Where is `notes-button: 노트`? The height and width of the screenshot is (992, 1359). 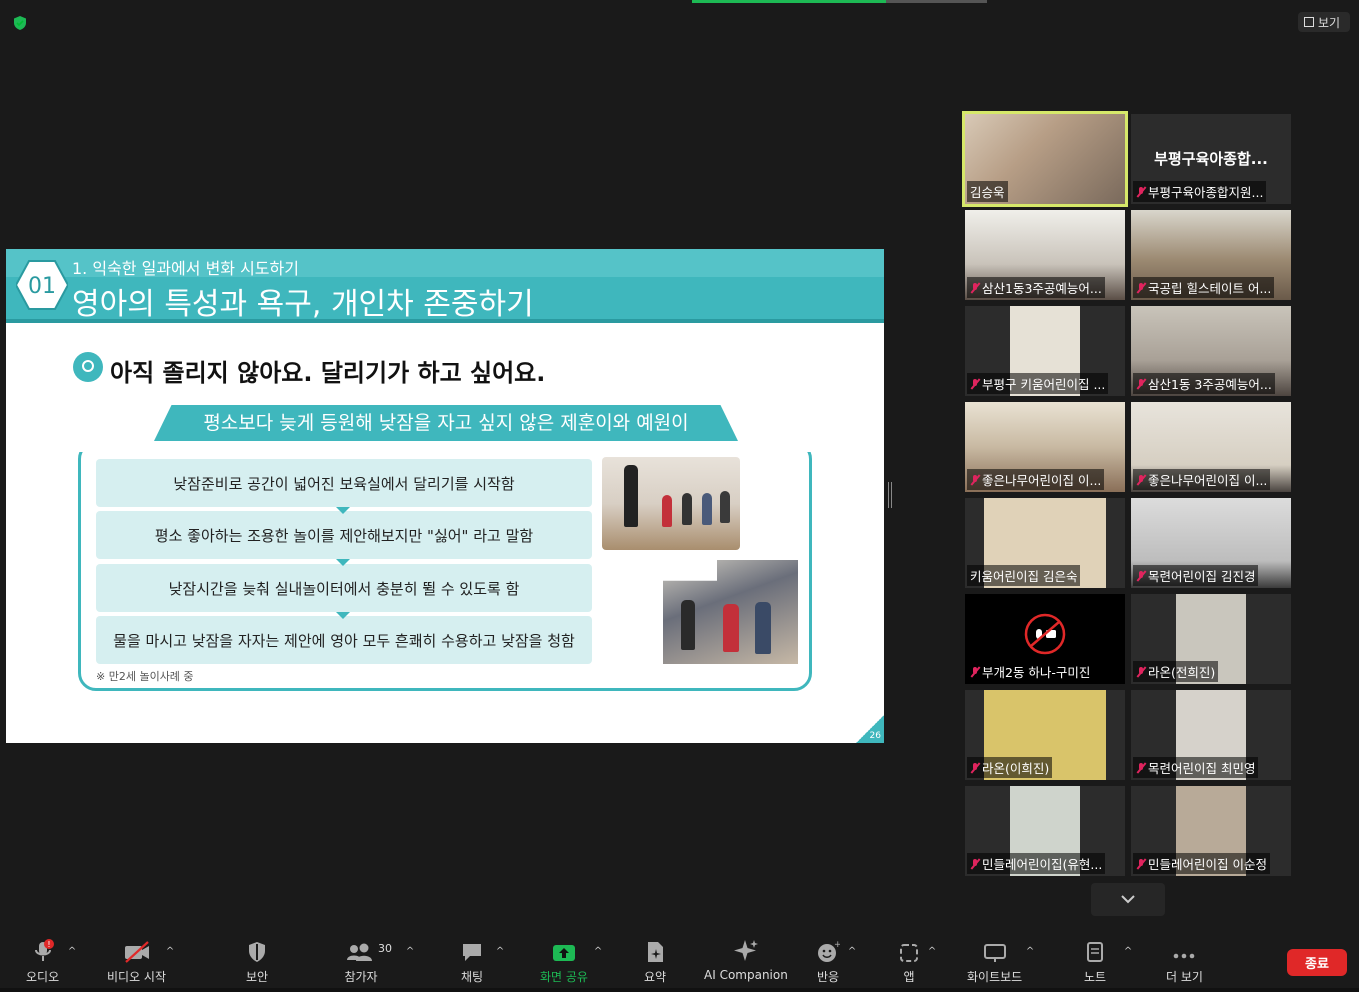
notes-button: 노트 is located at coordinates (1095, 958).